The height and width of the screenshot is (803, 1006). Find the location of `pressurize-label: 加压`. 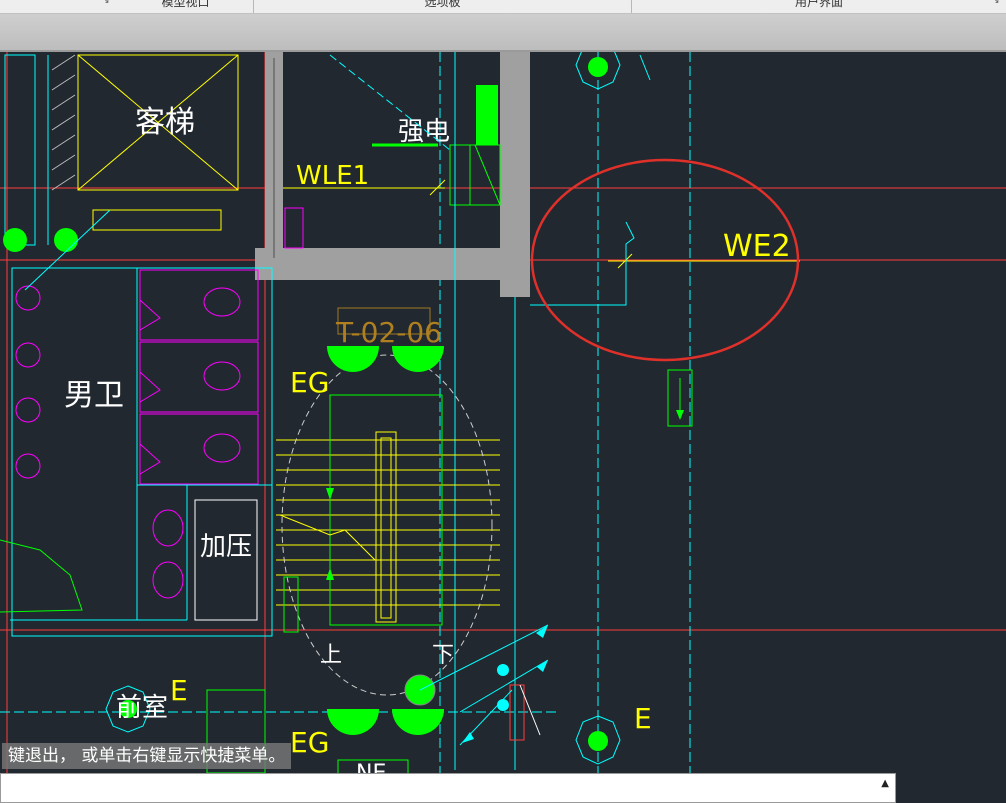

pressurize-label: 加压 is located at coordinates (226, 547).